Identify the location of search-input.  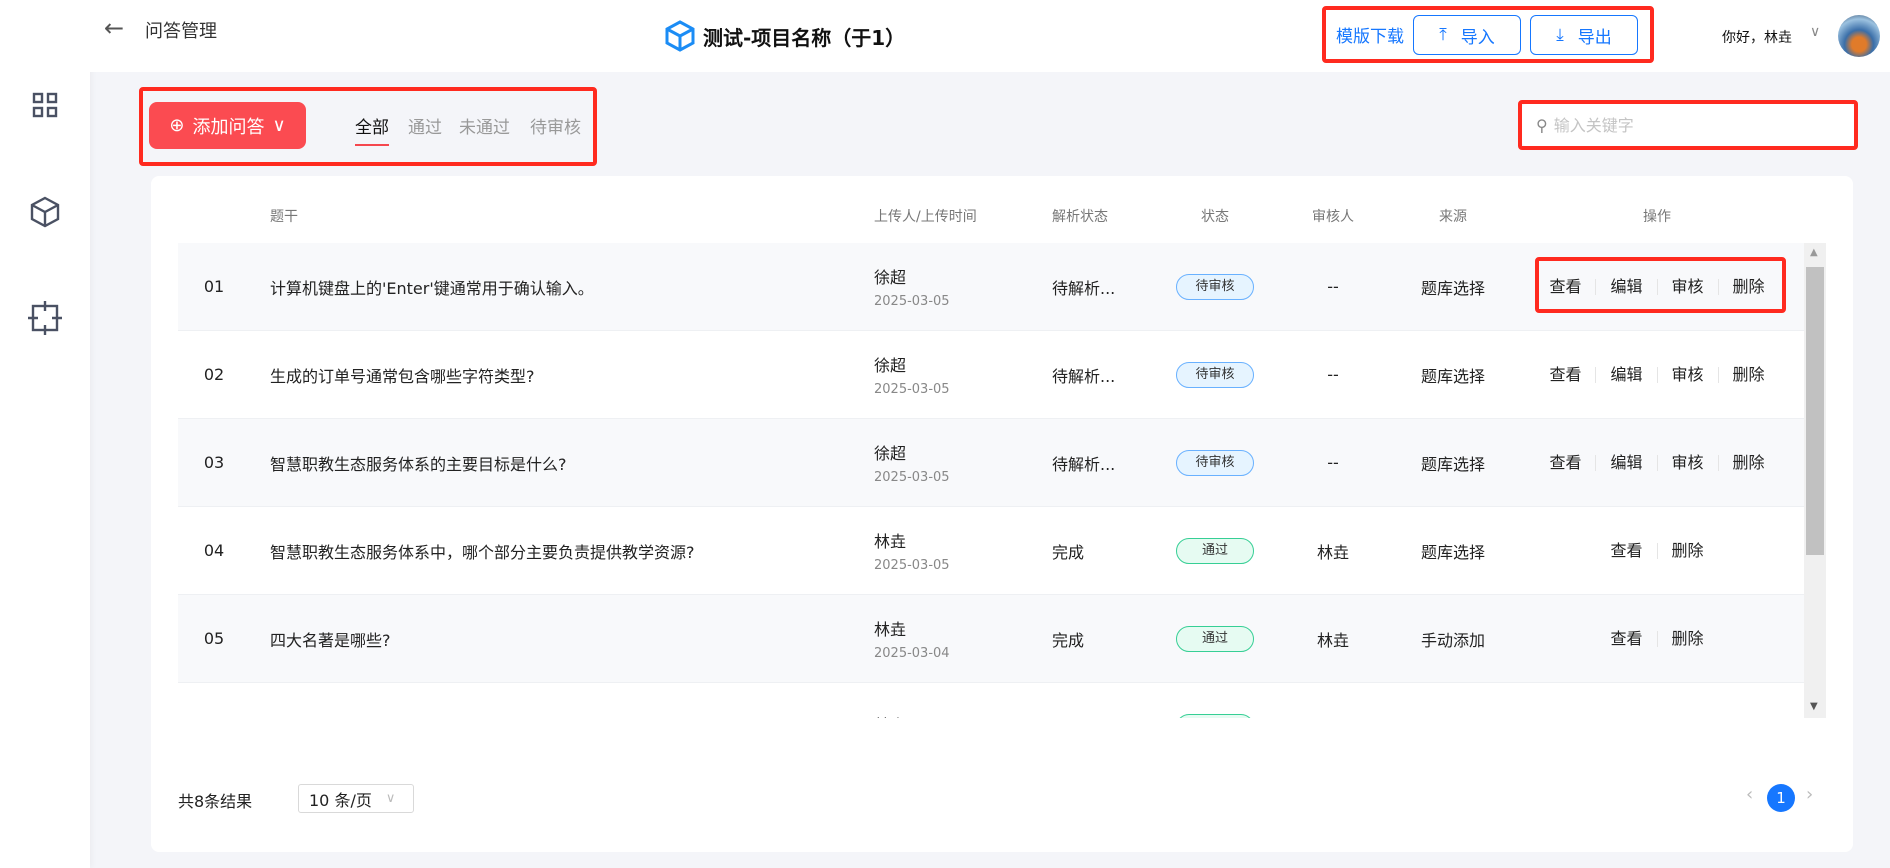
(1693, 125).